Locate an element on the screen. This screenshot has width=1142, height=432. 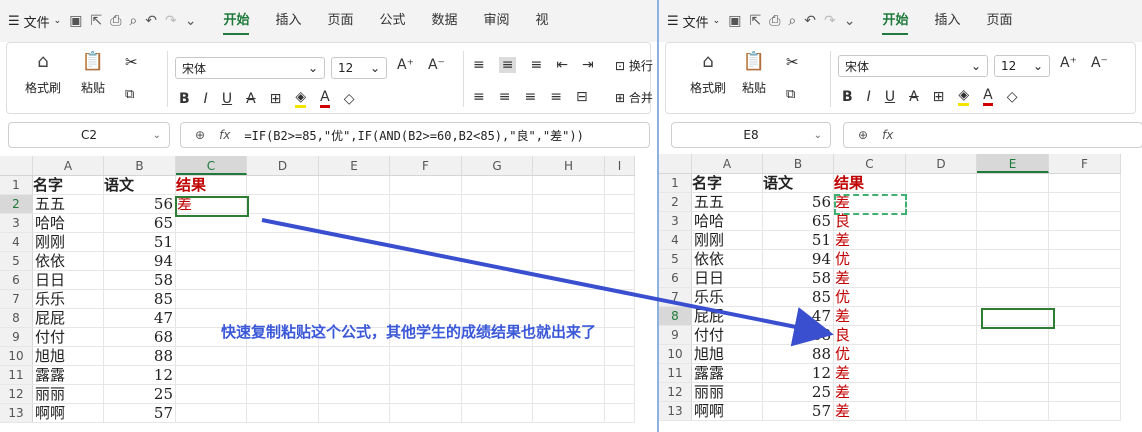
cell-f4 is located at coordinates (1085, 240).